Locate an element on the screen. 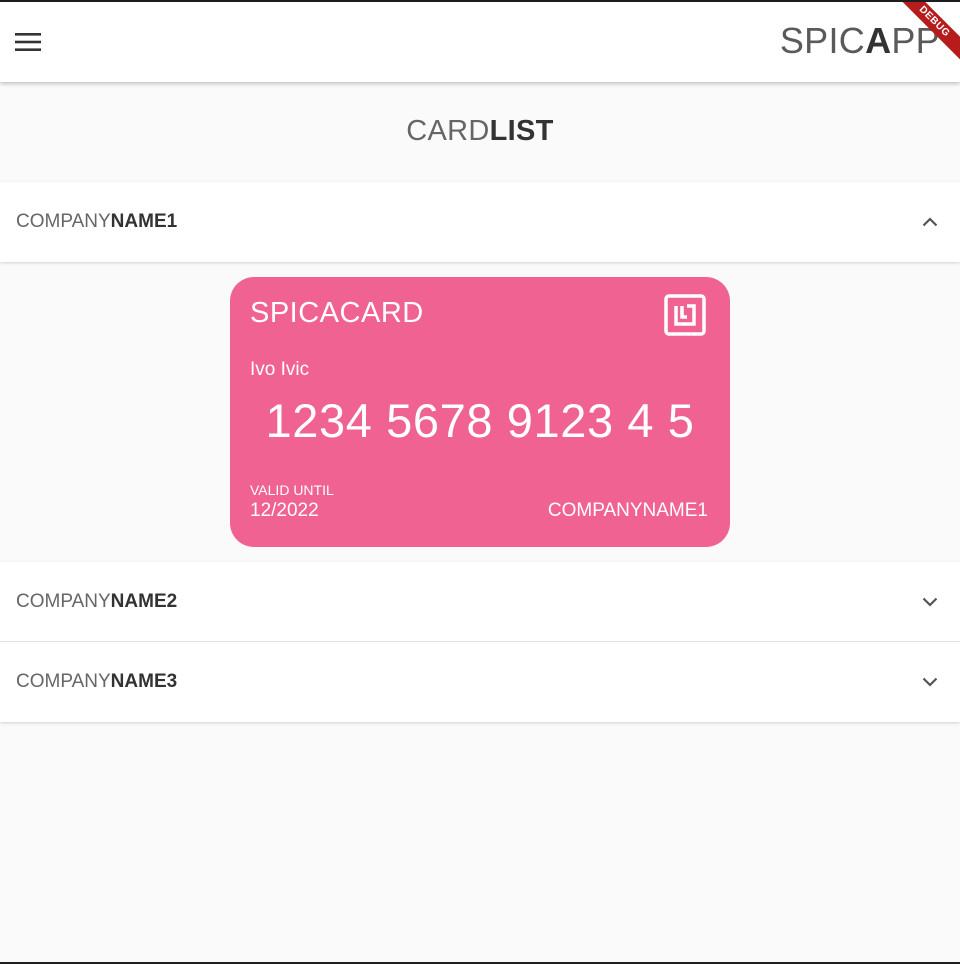 This screenshot has height=964, width=960. app-title: SPICAPP is located at coordinates (860, 41).